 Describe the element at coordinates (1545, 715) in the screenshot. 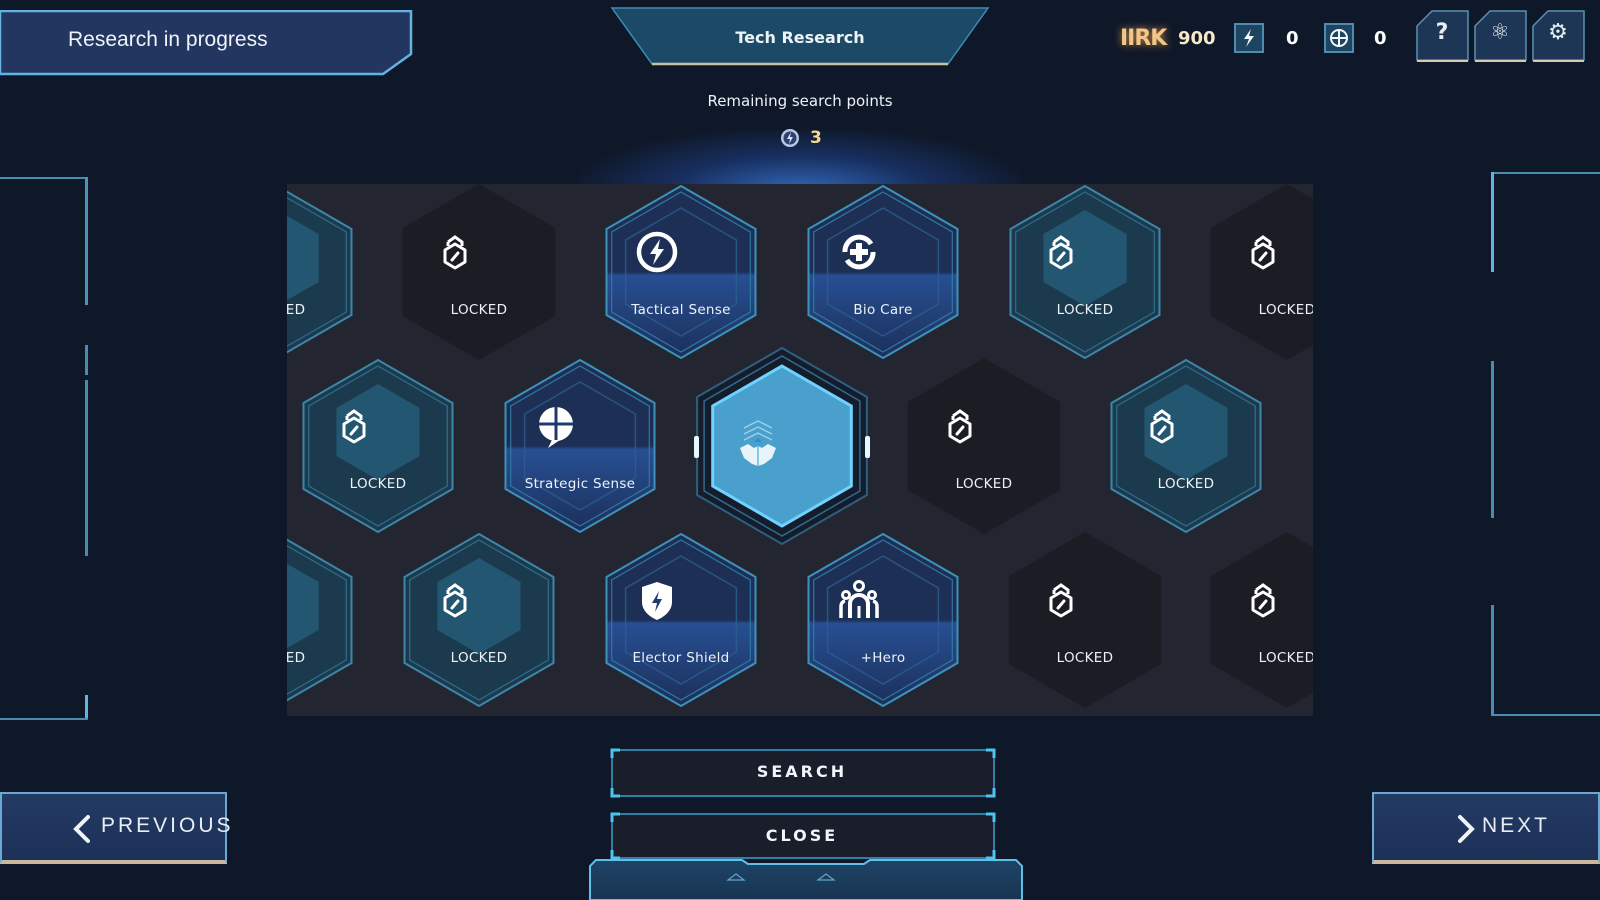

I see `right-frame-bottom` at that location.